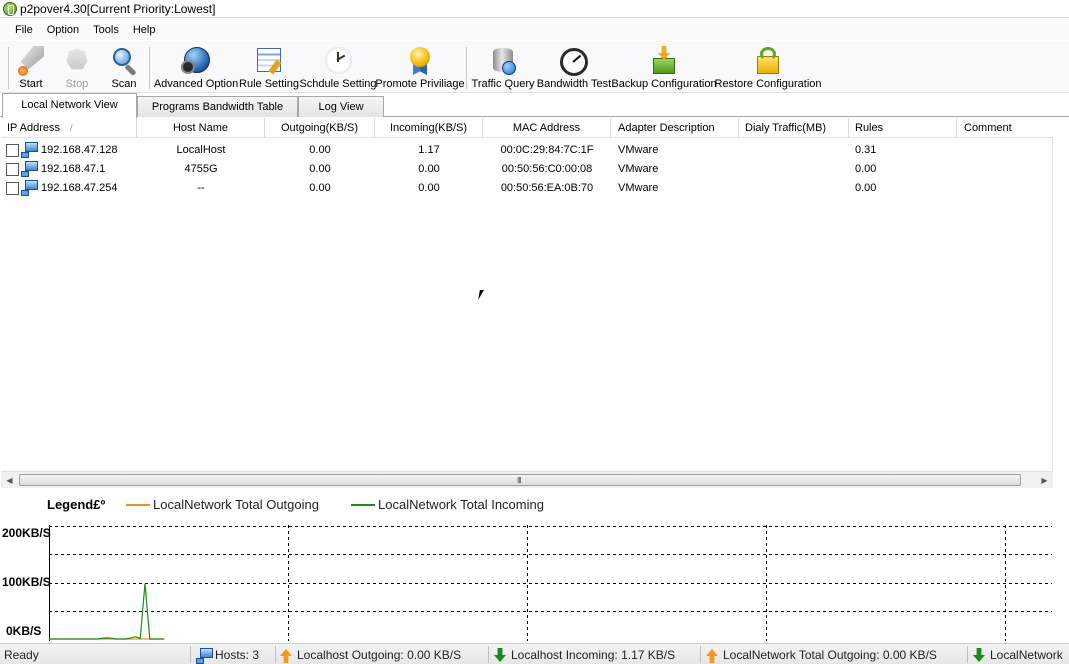 The width and height of the screenshot is (1069, 664). I want to click on scan-button: Scan, so click(124, 67).